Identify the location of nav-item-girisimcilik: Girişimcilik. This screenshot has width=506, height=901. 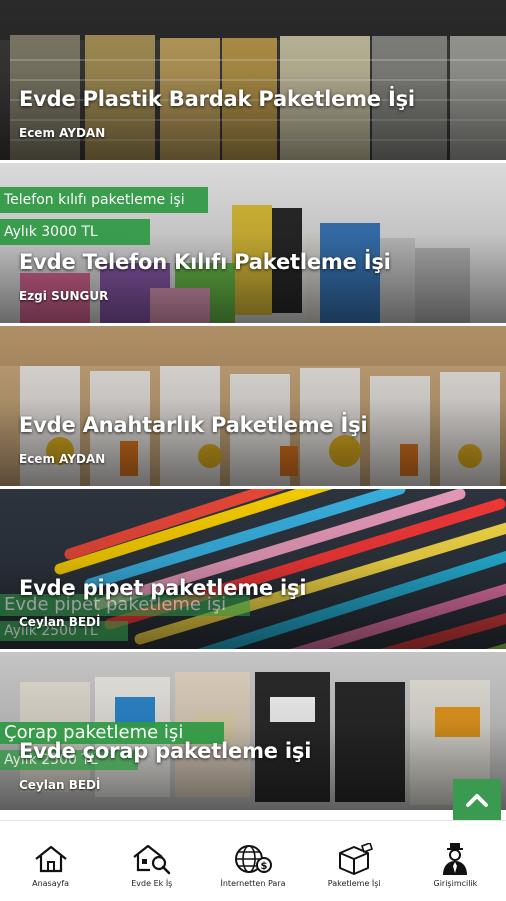
(455, 861).